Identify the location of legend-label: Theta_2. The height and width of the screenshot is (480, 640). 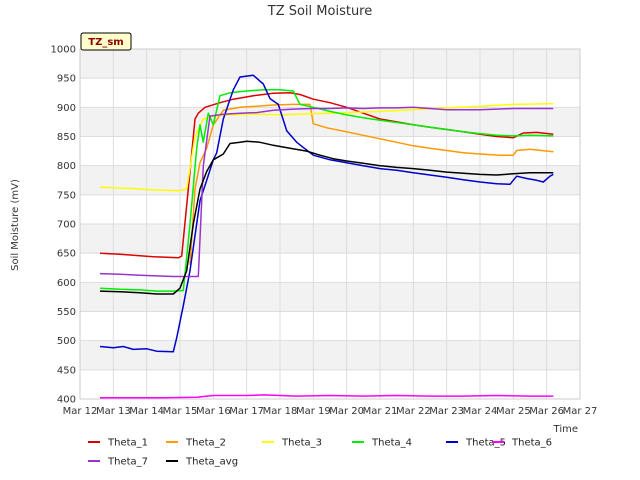
(205, 443).